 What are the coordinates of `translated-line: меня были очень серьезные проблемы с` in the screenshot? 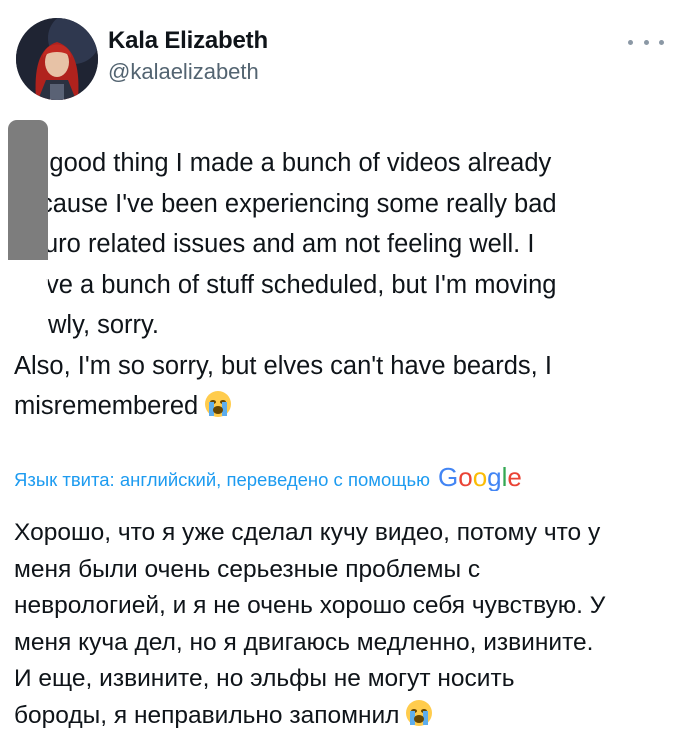 It's located at (247, 569).